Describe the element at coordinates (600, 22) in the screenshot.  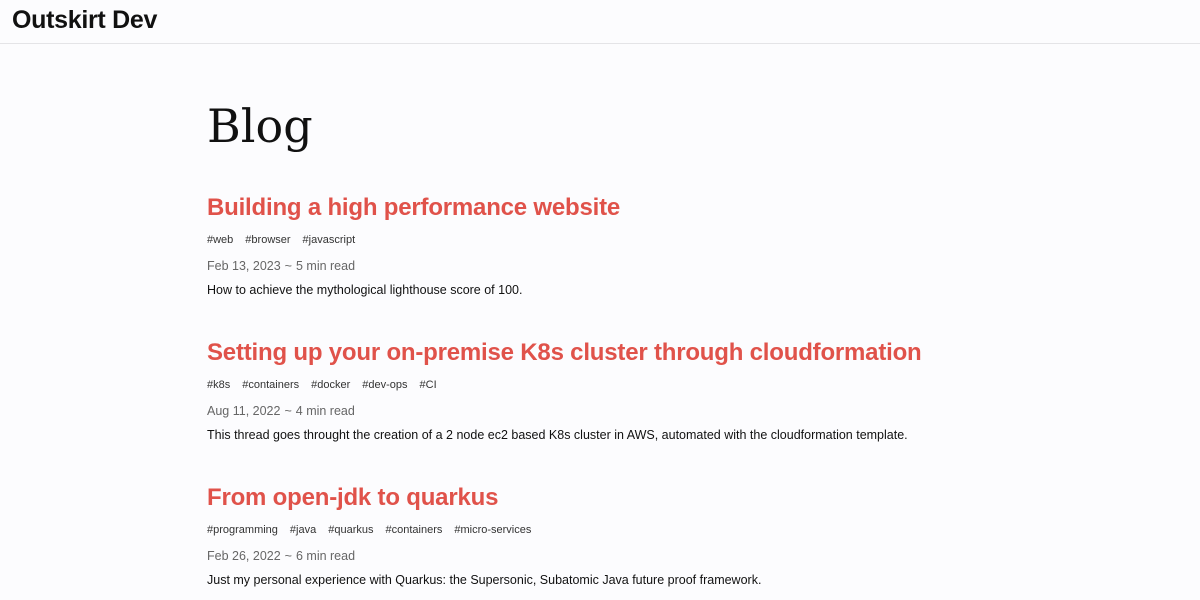
I see `site-header: Outskirt Dev` at that location.